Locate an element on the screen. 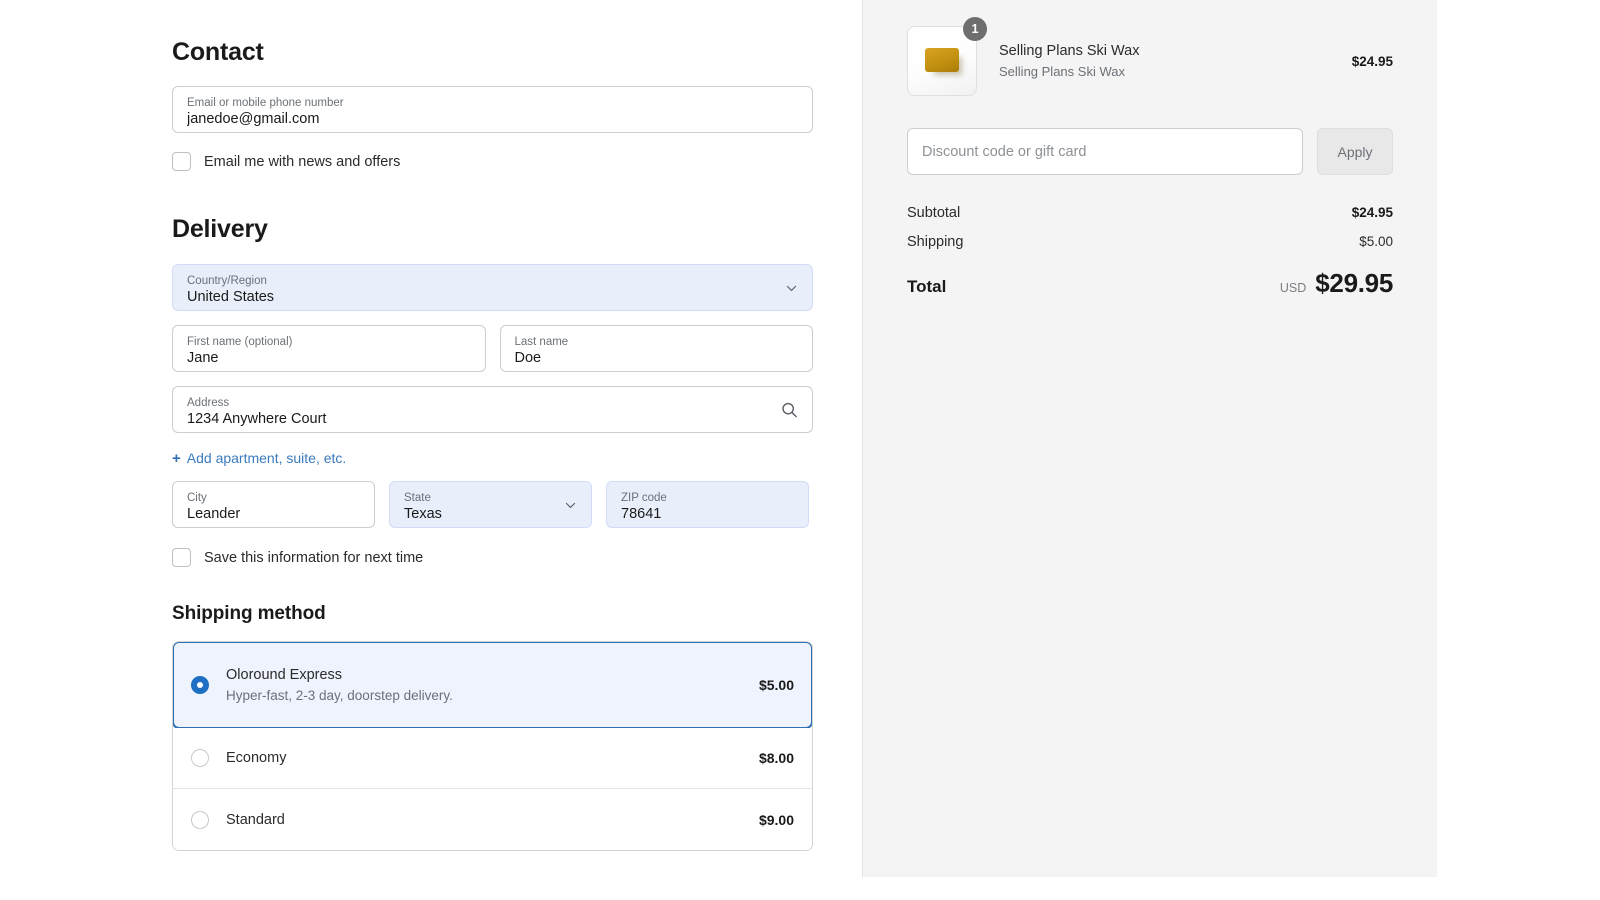 This screenshot has width=1600, height=900. city-label: City is located at coordinates (197, 498).